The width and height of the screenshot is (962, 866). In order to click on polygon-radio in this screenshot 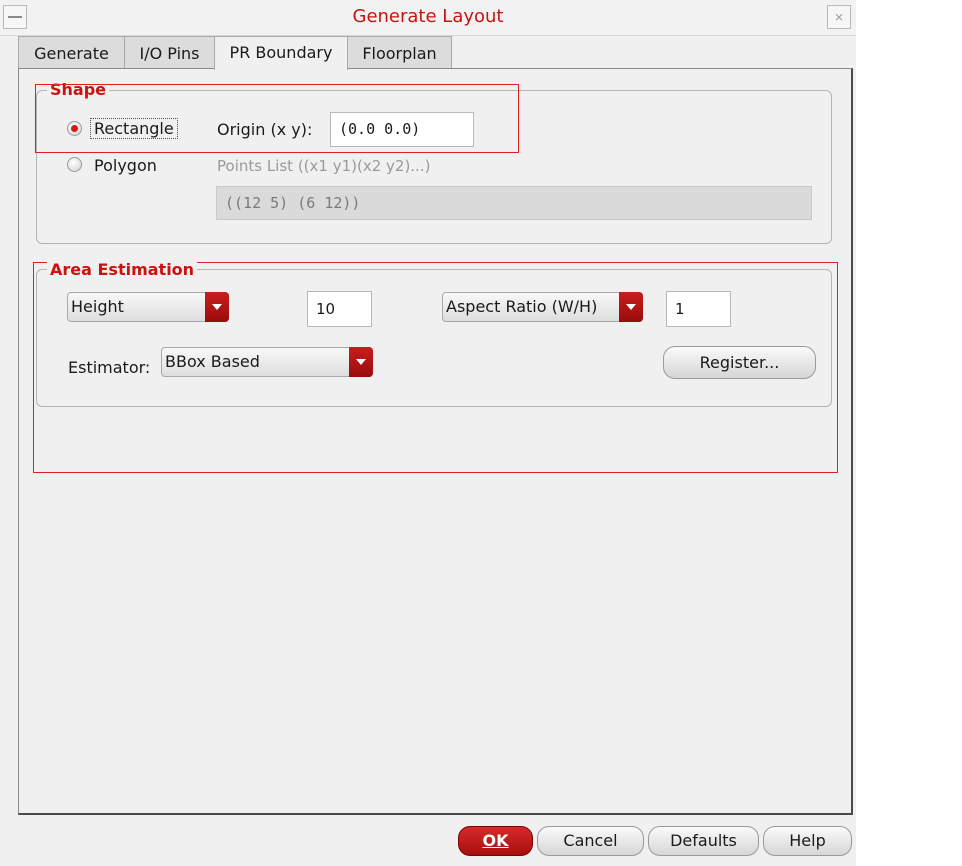, I will do `click(74, 164)`.